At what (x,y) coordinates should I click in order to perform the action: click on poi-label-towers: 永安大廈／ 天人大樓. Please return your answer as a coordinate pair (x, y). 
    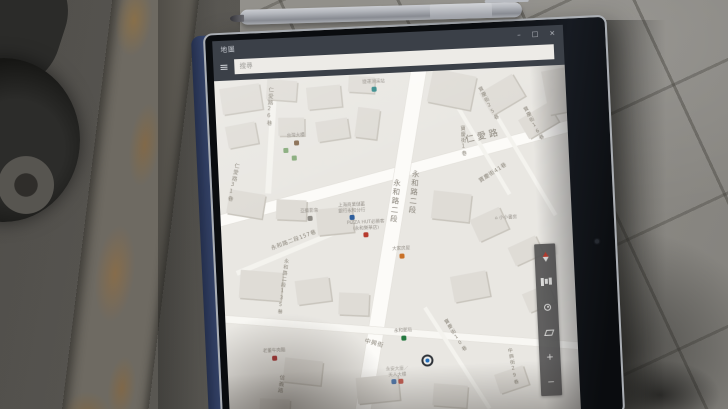
    Looking at the image, I should click on (397, 376).